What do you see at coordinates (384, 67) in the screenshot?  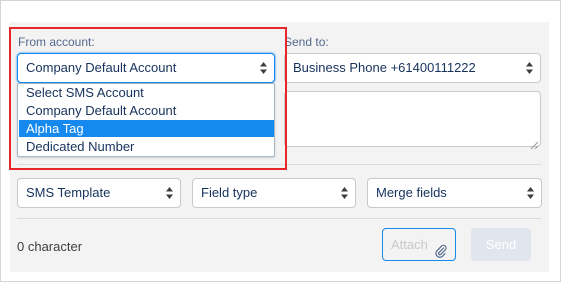 I see `send-to-selected-value: Business Phone +61400111222` at bounding box center [384, 67].